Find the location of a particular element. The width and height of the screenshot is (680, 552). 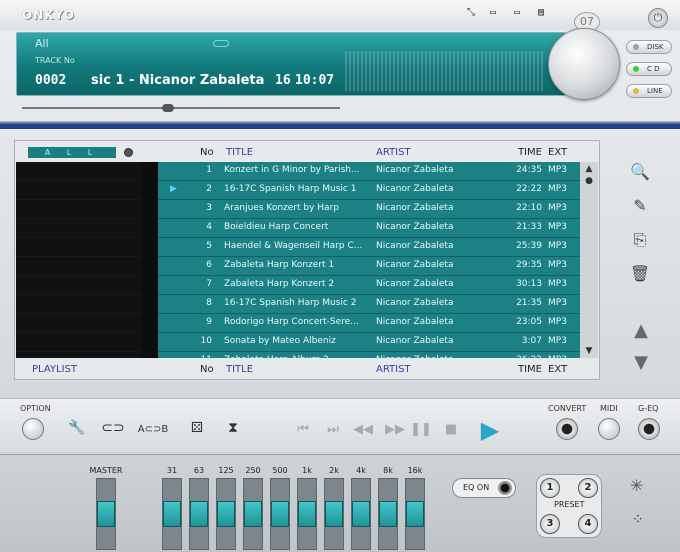

row-ext: MP3 is located at coordinates (557, 246).